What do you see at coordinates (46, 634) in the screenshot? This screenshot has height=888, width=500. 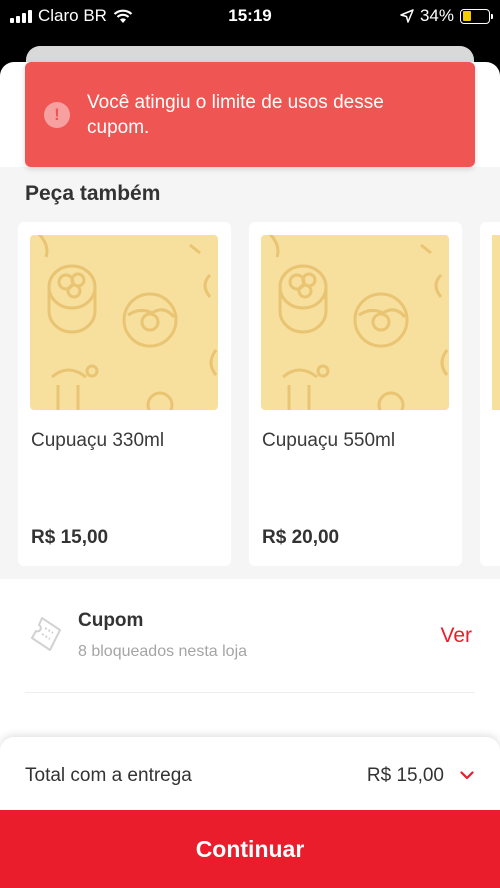 I see `ticket-icon` at bounding box center [46, 634].